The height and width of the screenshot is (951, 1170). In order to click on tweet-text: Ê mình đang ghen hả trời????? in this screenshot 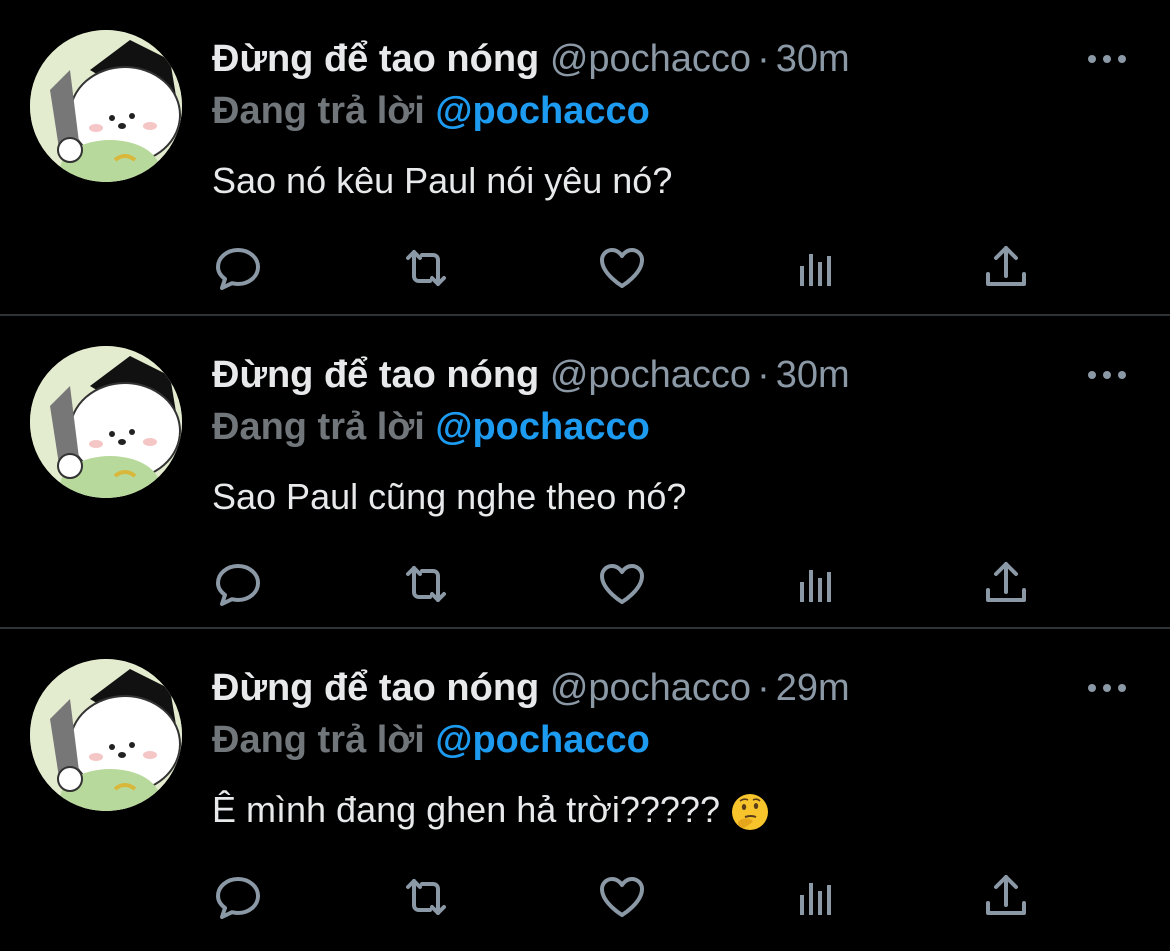, I will do `click(491, 810)`.